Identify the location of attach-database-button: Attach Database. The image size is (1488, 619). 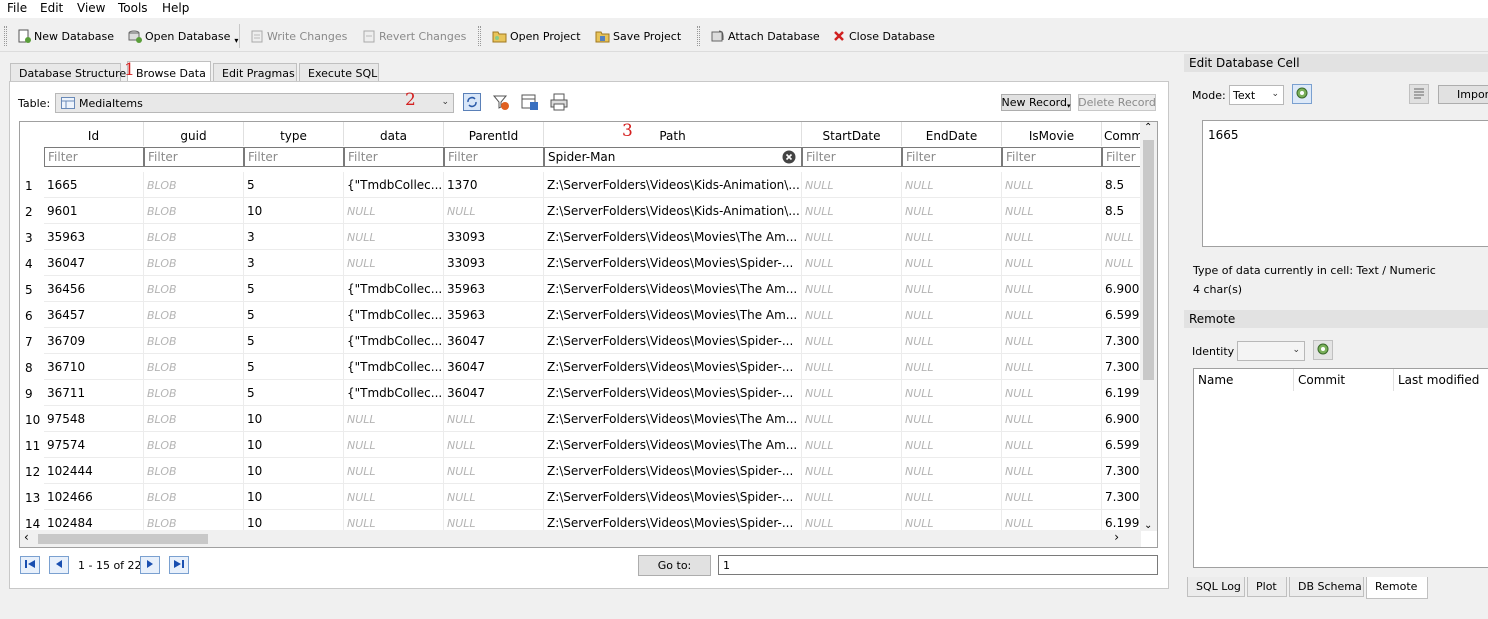
(765, 36).